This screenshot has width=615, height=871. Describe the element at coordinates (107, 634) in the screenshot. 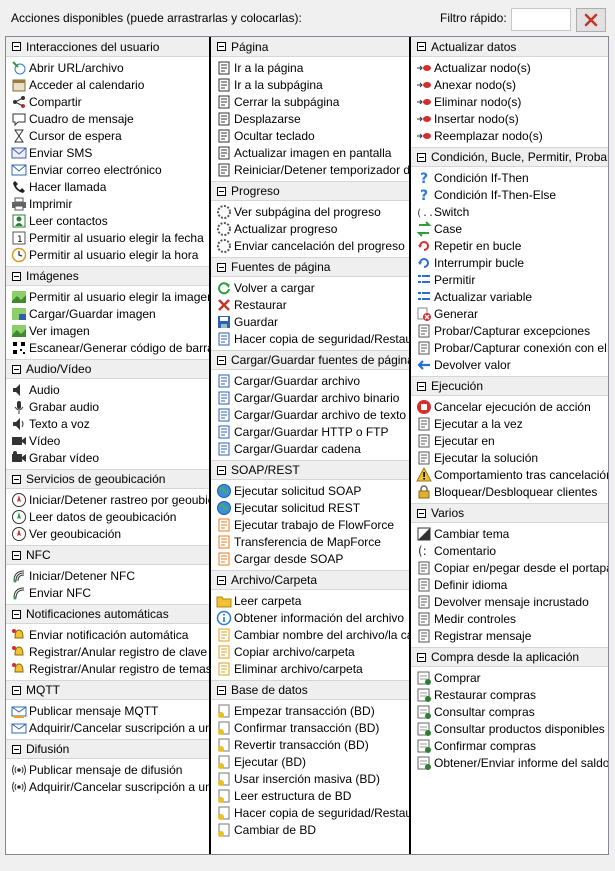

I see `action-item: Enviar notificación automática` at that location.